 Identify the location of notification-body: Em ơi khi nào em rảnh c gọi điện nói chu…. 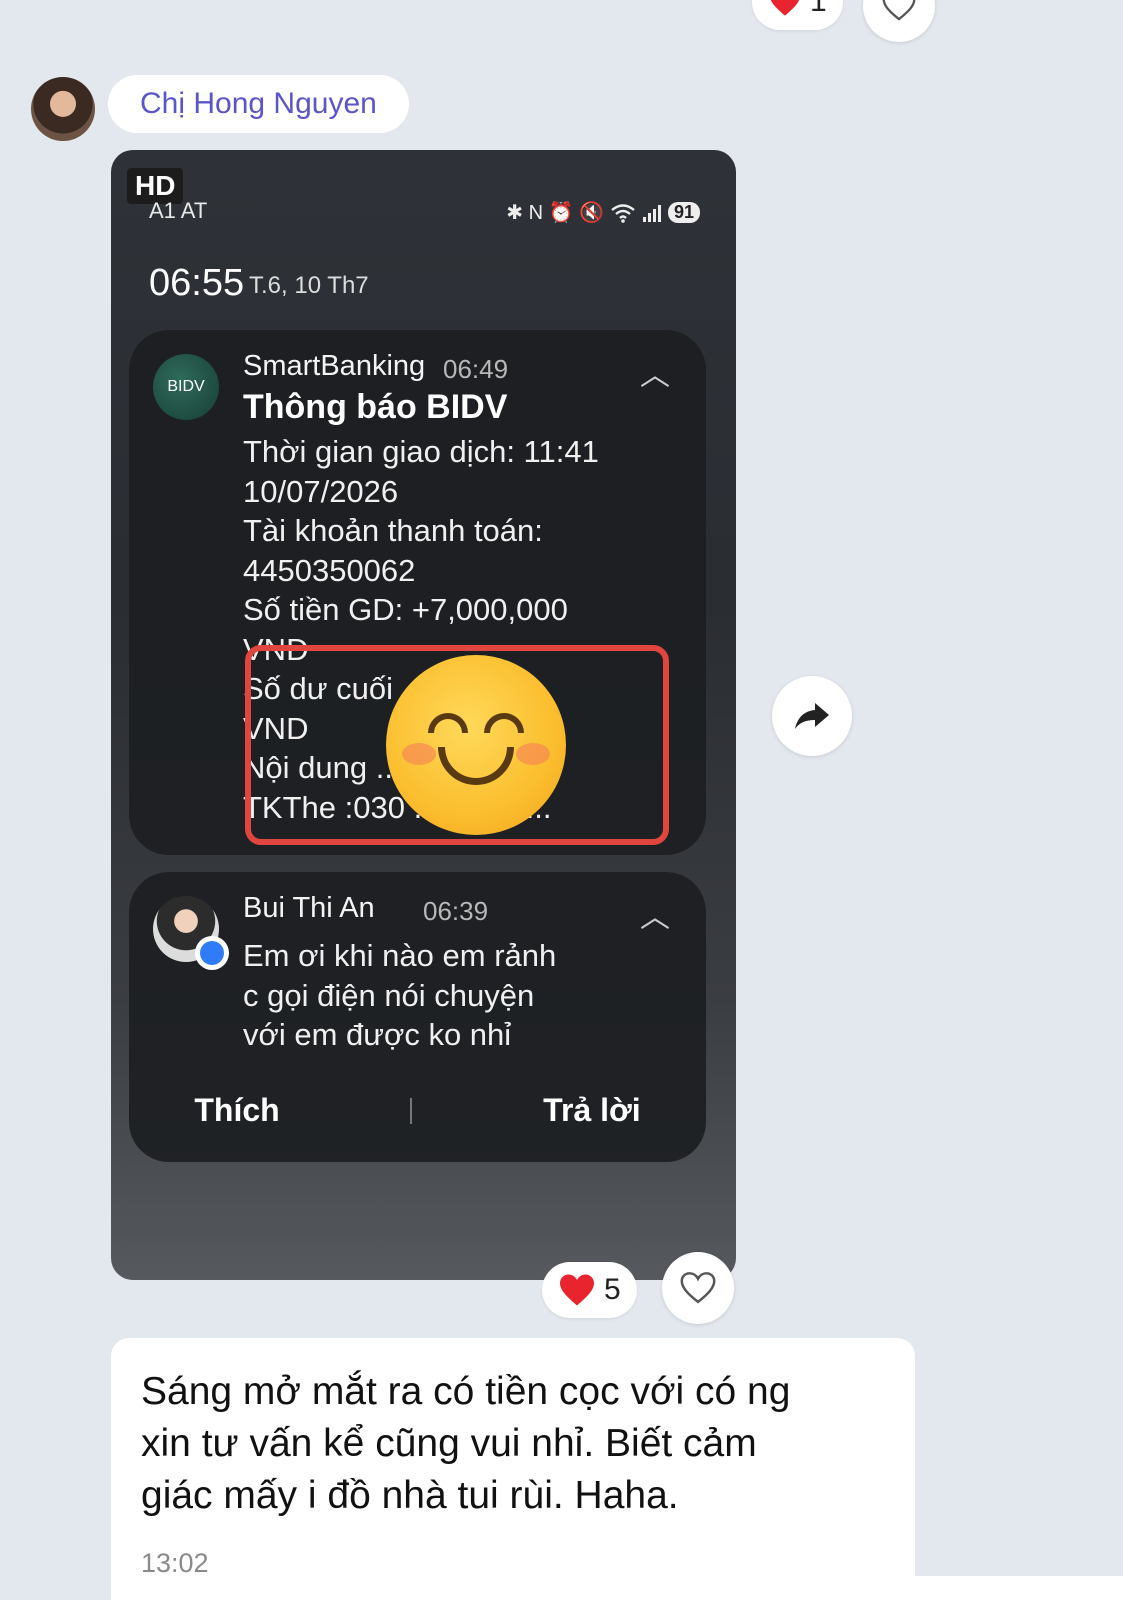
(399, 995).